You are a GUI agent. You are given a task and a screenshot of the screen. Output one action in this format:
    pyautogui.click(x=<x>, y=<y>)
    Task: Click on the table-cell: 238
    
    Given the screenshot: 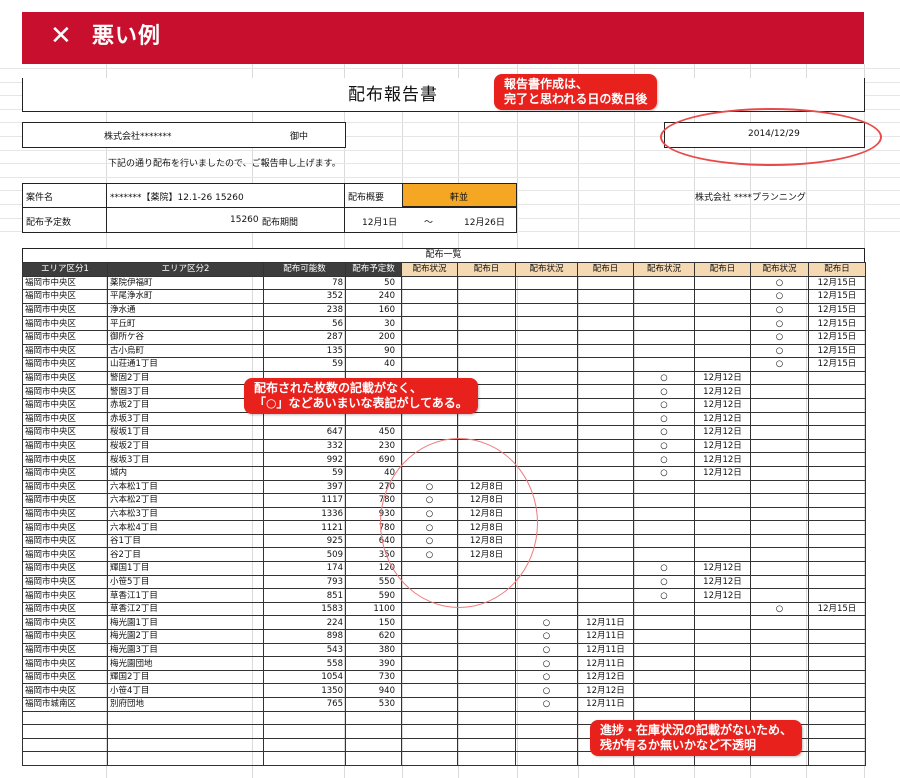 What is the action you would take?
    pyautogui.click(x=304, y=310)
    